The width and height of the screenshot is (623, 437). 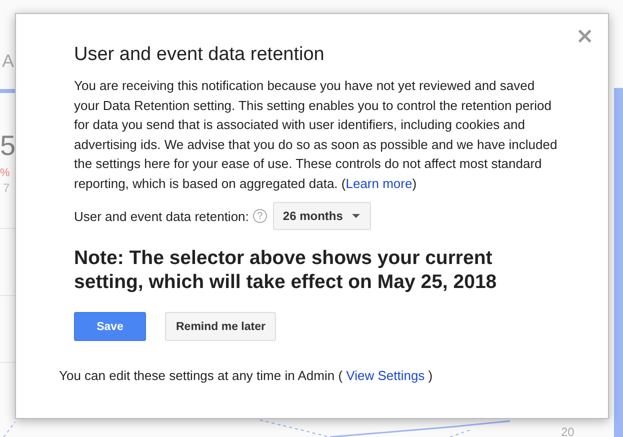 I want to click on learn-more-link: Learn more, so click(x=379, y=183).